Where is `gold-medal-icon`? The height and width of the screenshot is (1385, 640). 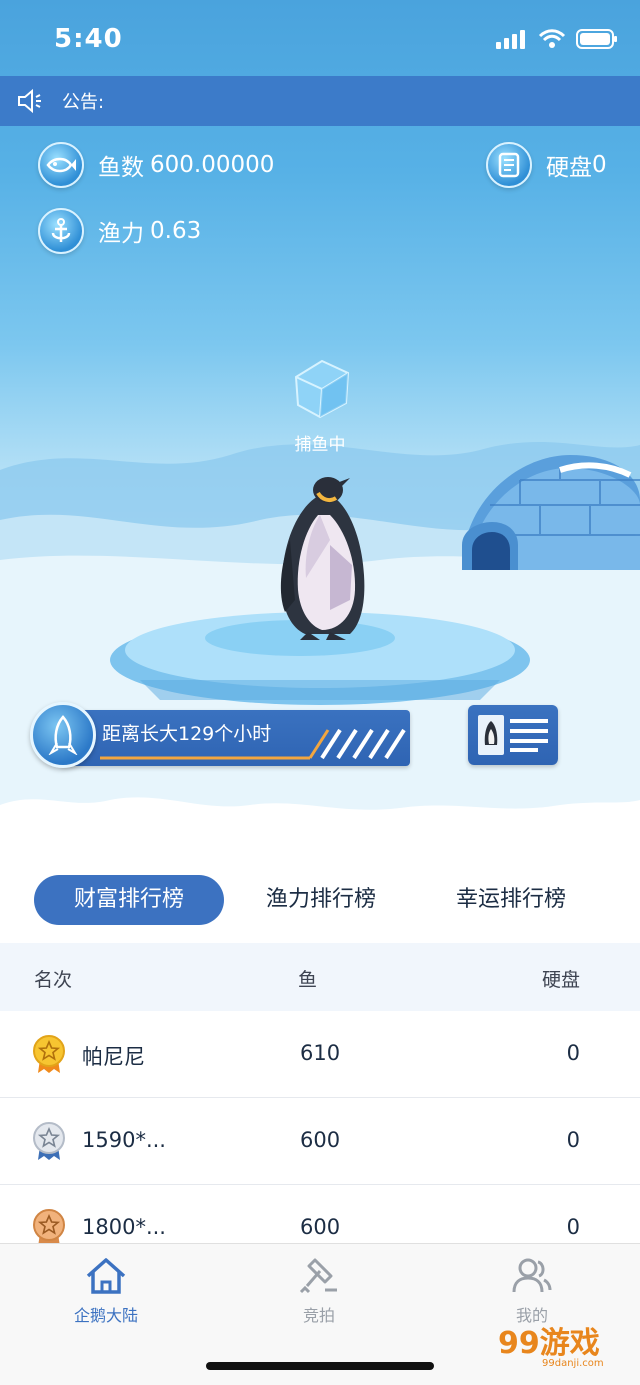 gold-medal-icon is located at coordinates (49, 1054).